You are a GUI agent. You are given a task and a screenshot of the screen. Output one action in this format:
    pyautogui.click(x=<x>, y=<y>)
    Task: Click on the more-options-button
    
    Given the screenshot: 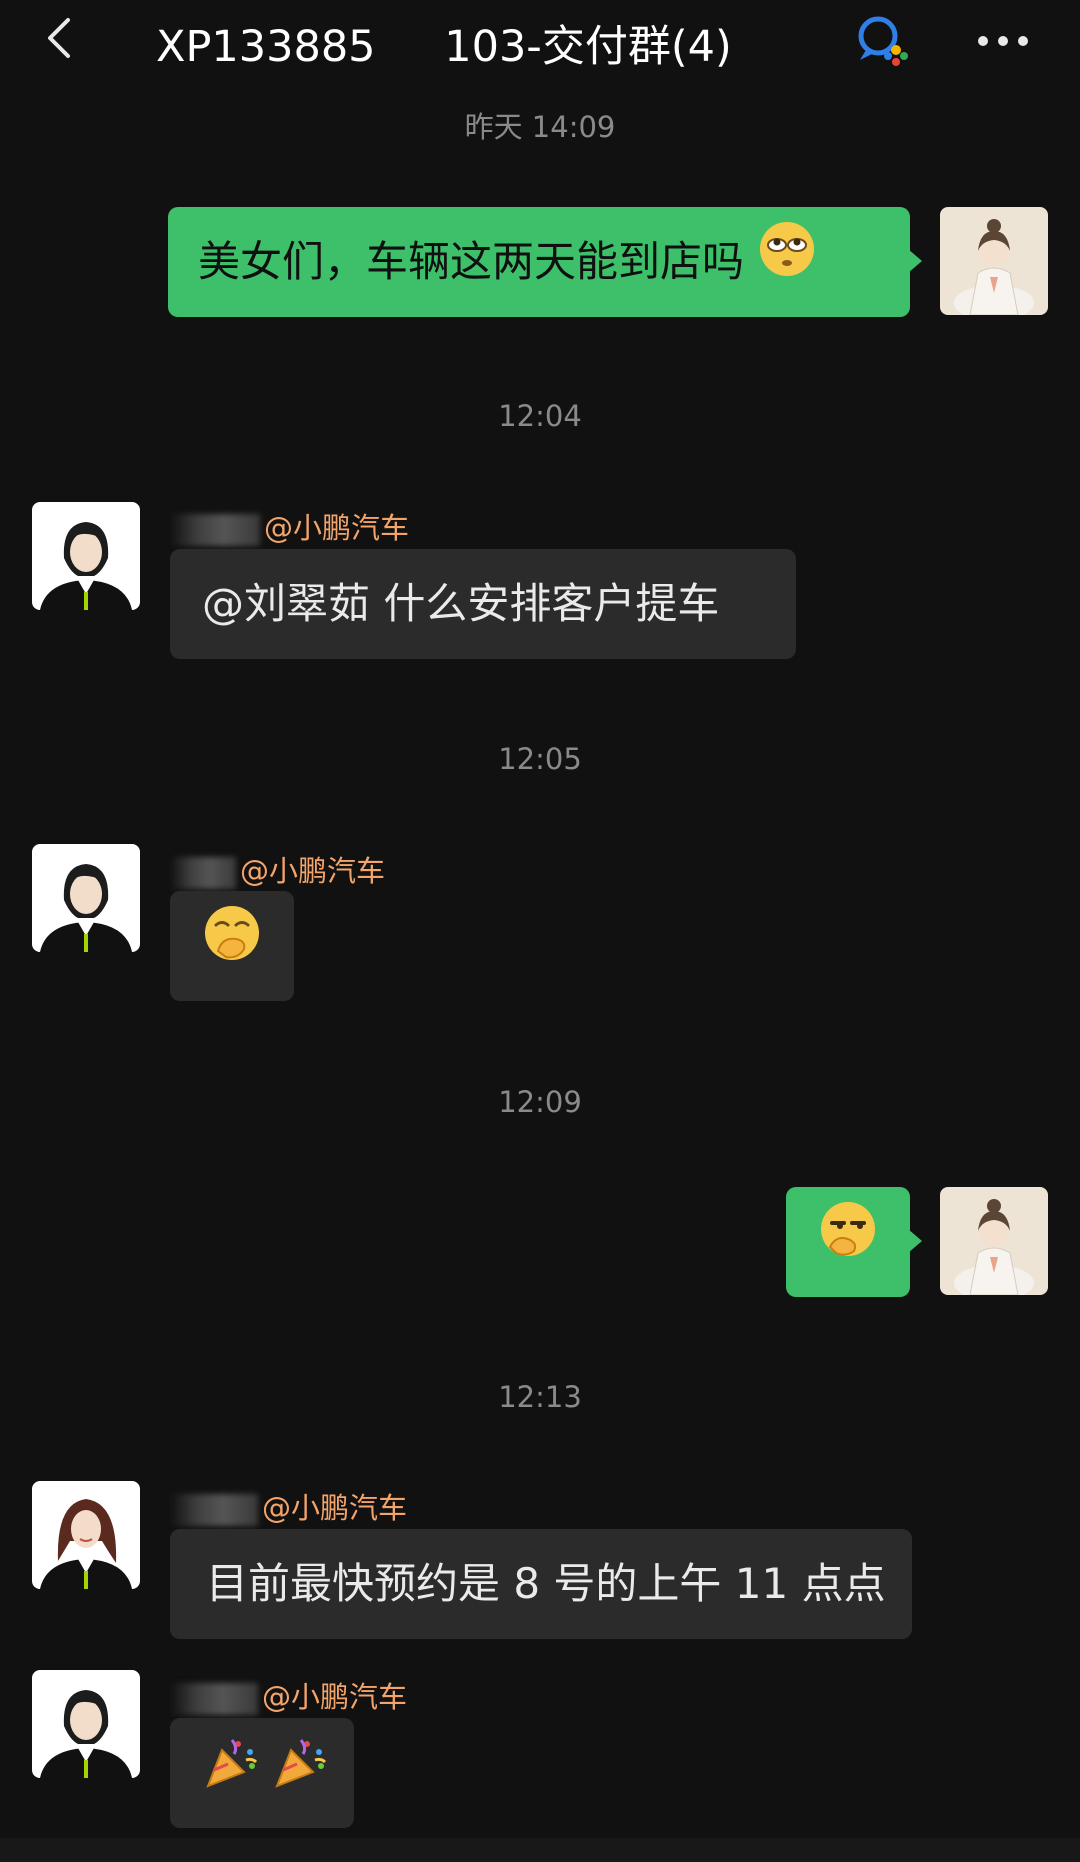 What is the action you would take?
    pyautogui.click(x=1003, y=39)
    